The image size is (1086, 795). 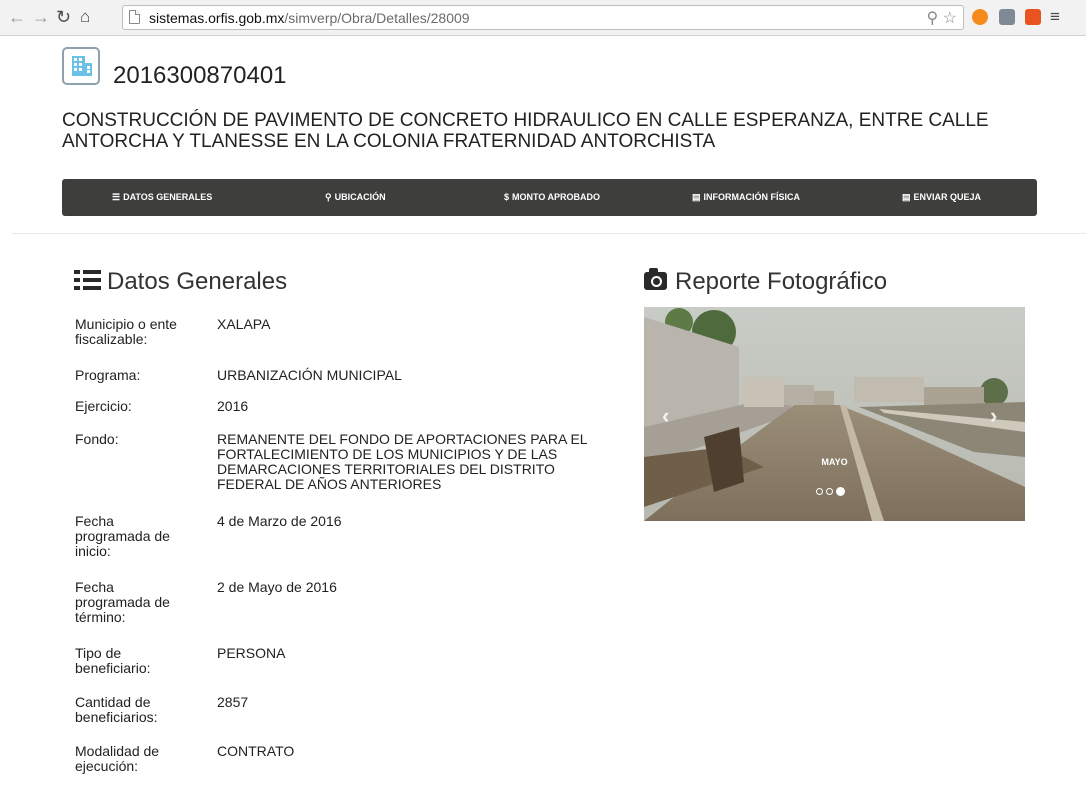 What do you see at coordinates (103, 406) in the screenshot?
I see `field-label-ejercicio: Ejercicio:` at bounding box center [103, 406].